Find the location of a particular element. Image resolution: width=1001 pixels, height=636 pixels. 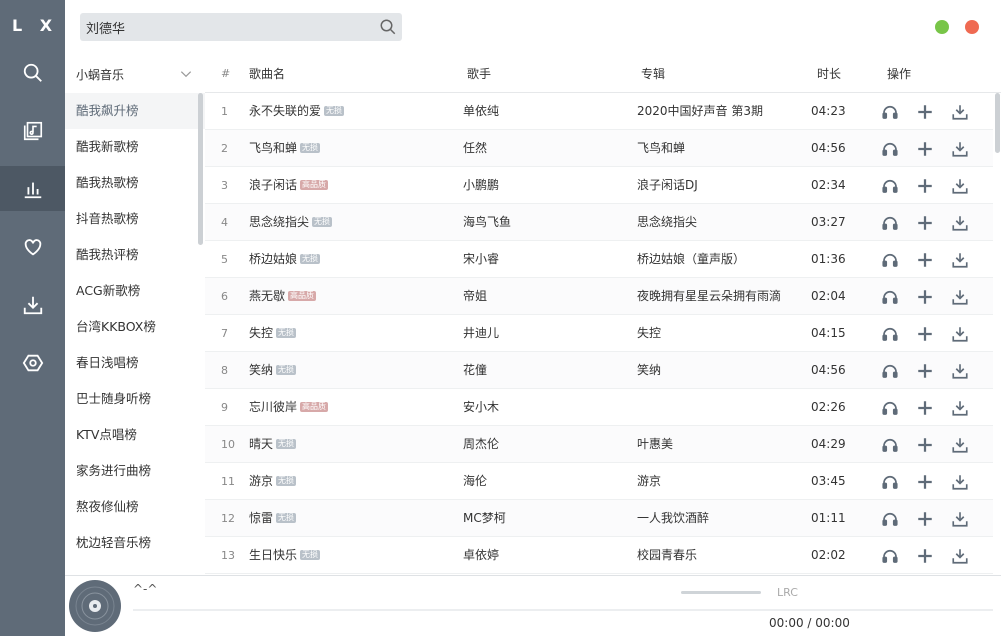

table-row: 7 失控 无损 井迪儿 失控 04:15 is located at coordinates (599, 333).